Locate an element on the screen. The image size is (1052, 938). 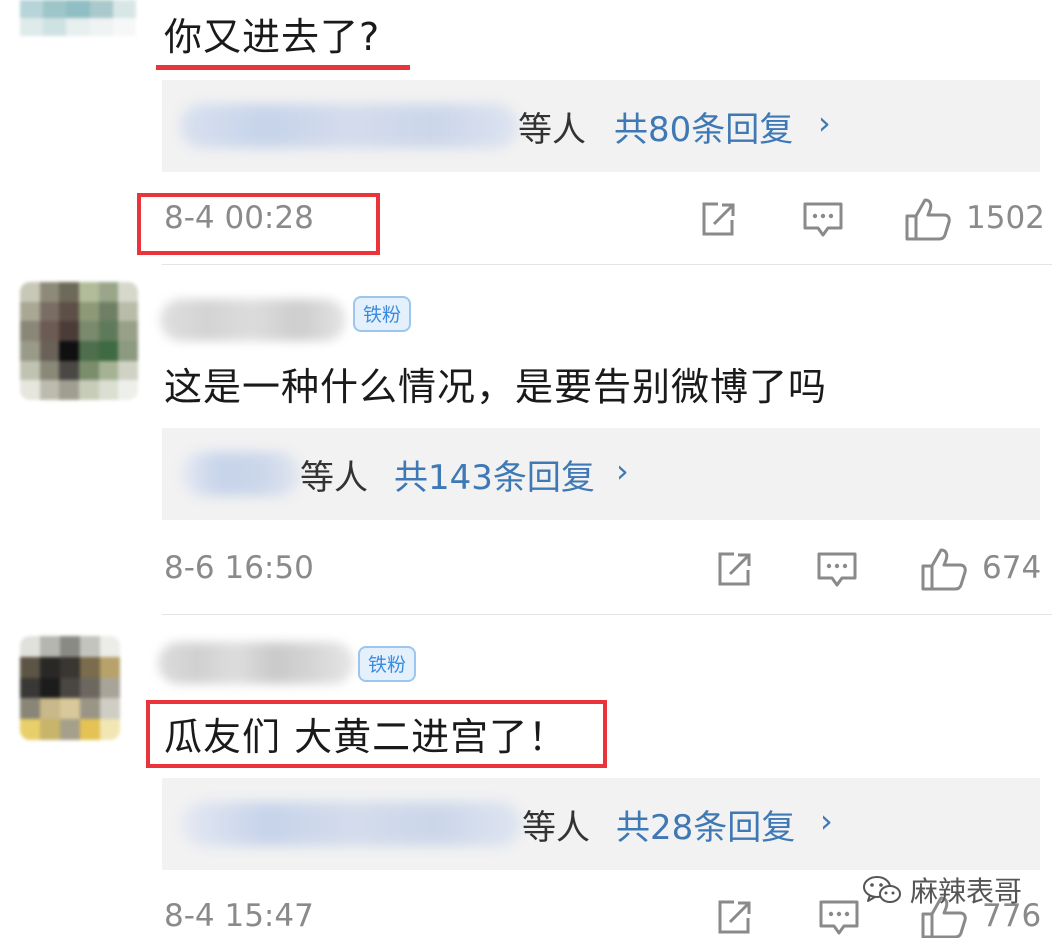
like-count: 674 is located at coordinates (1012, 568).